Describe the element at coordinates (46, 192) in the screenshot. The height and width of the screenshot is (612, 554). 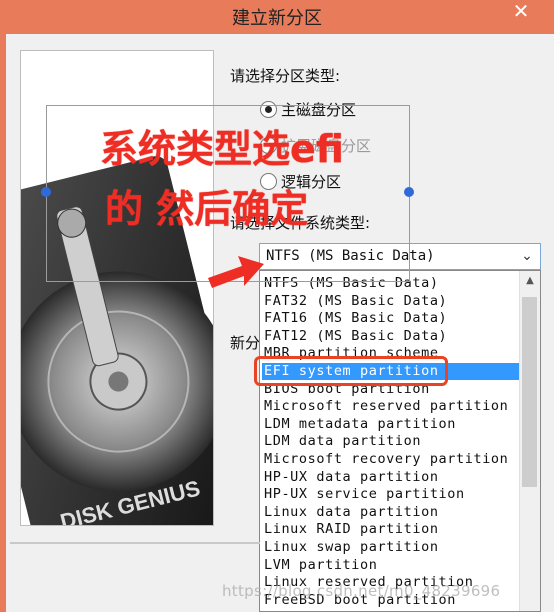
I see `selection-handle-left` at that location.